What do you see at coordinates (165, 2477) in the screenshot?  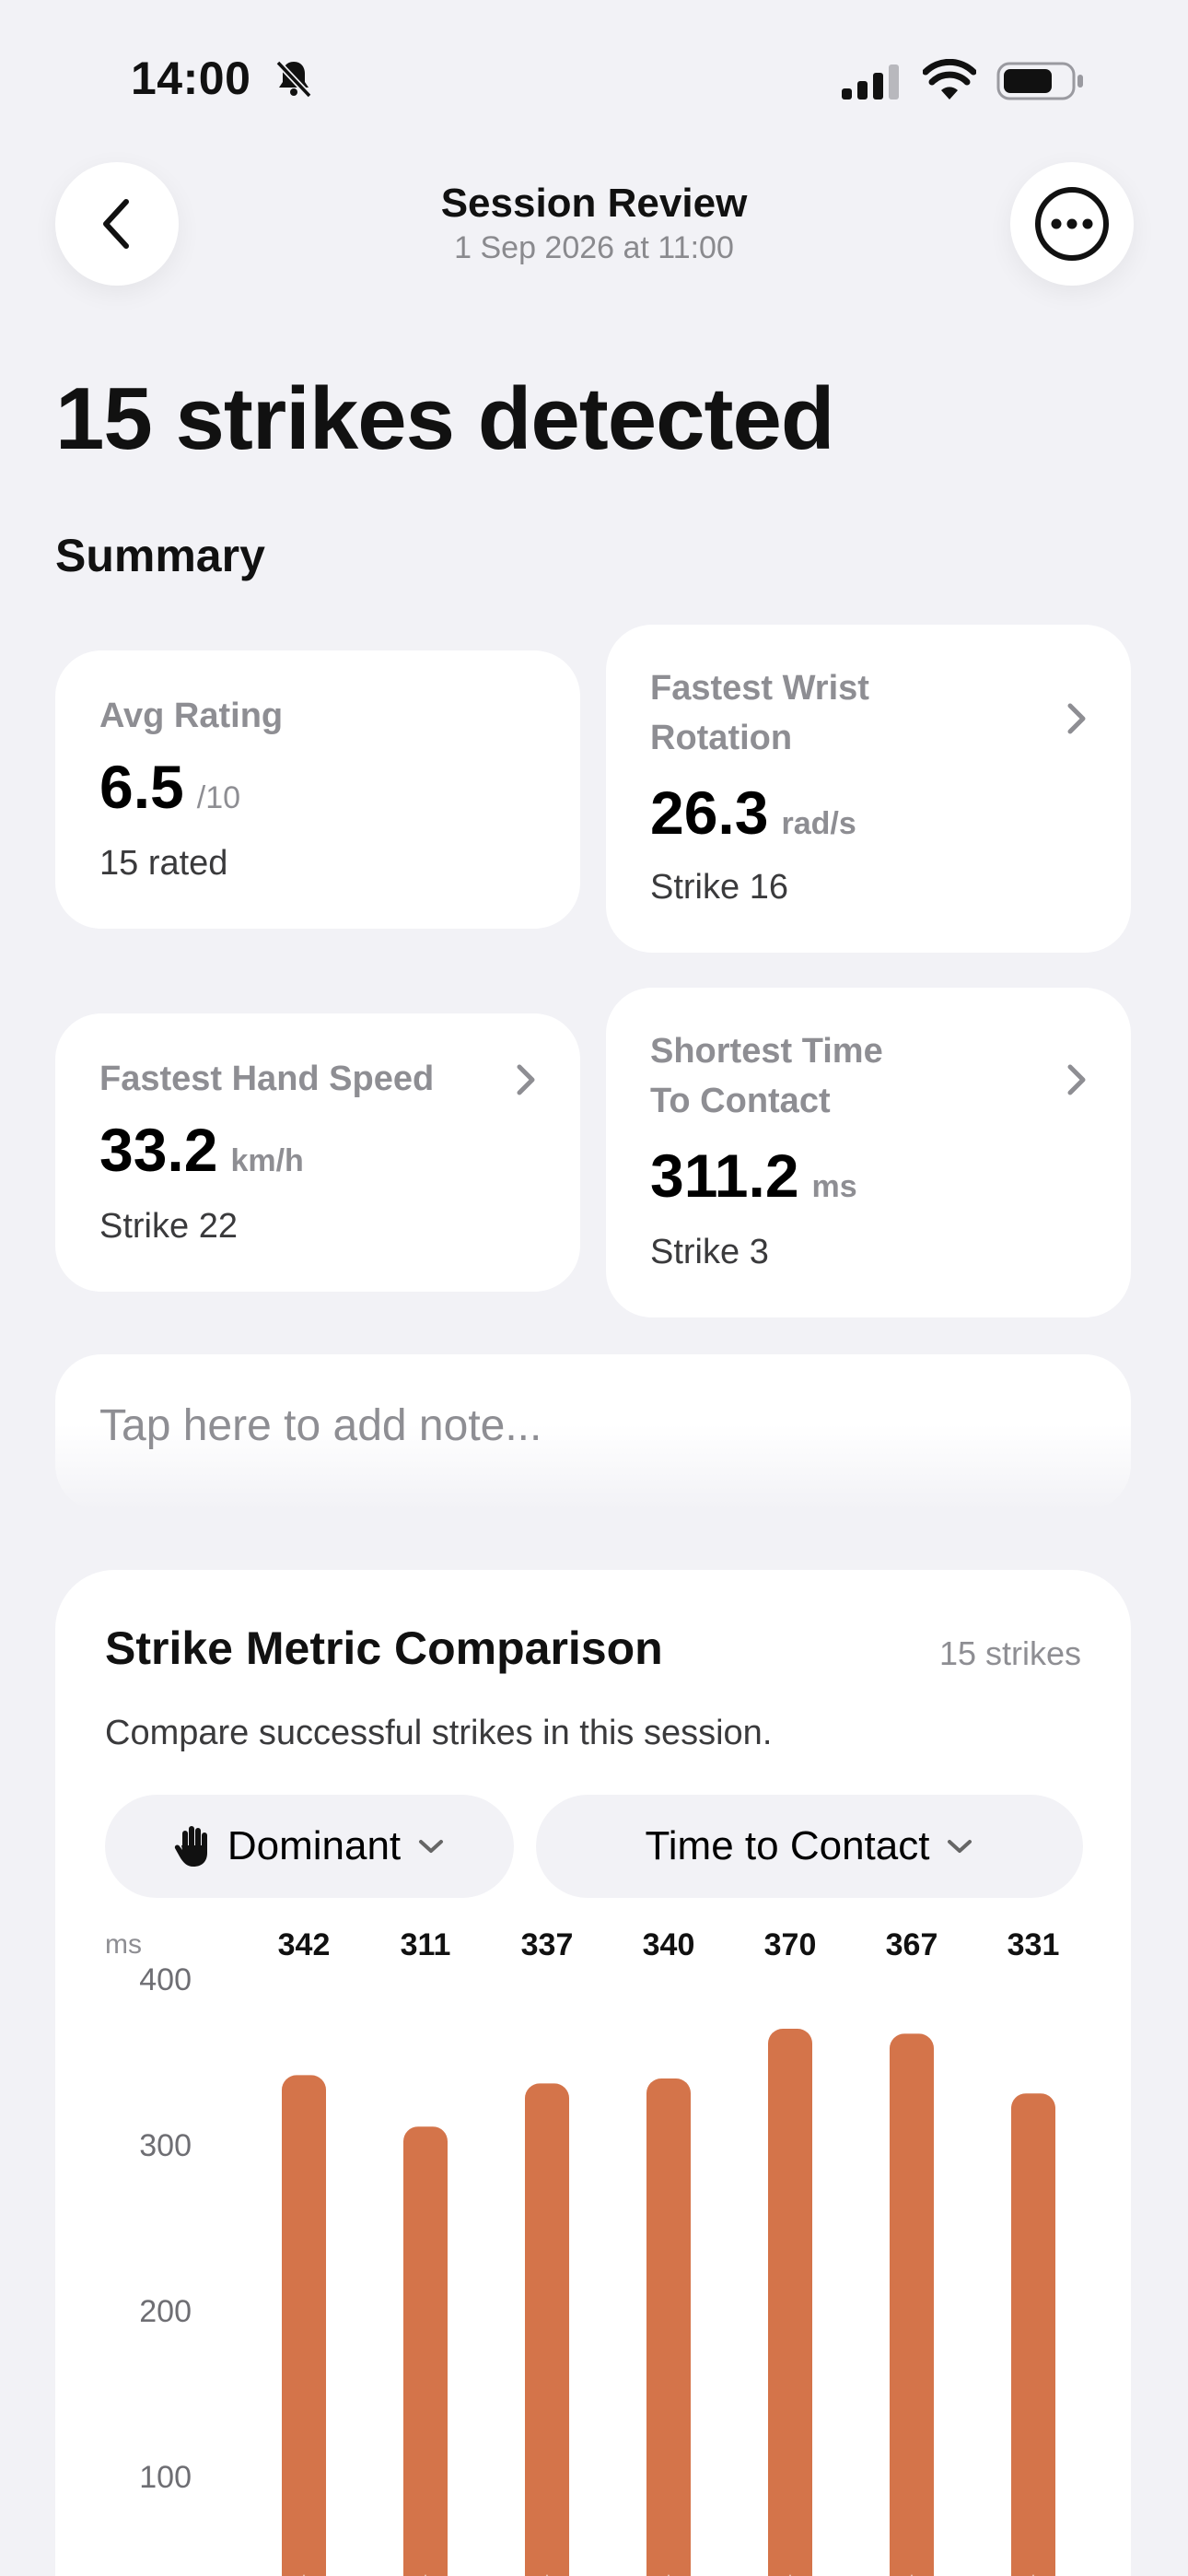 I see `y-tick-label: 100` at bounding box center [165, 2477].